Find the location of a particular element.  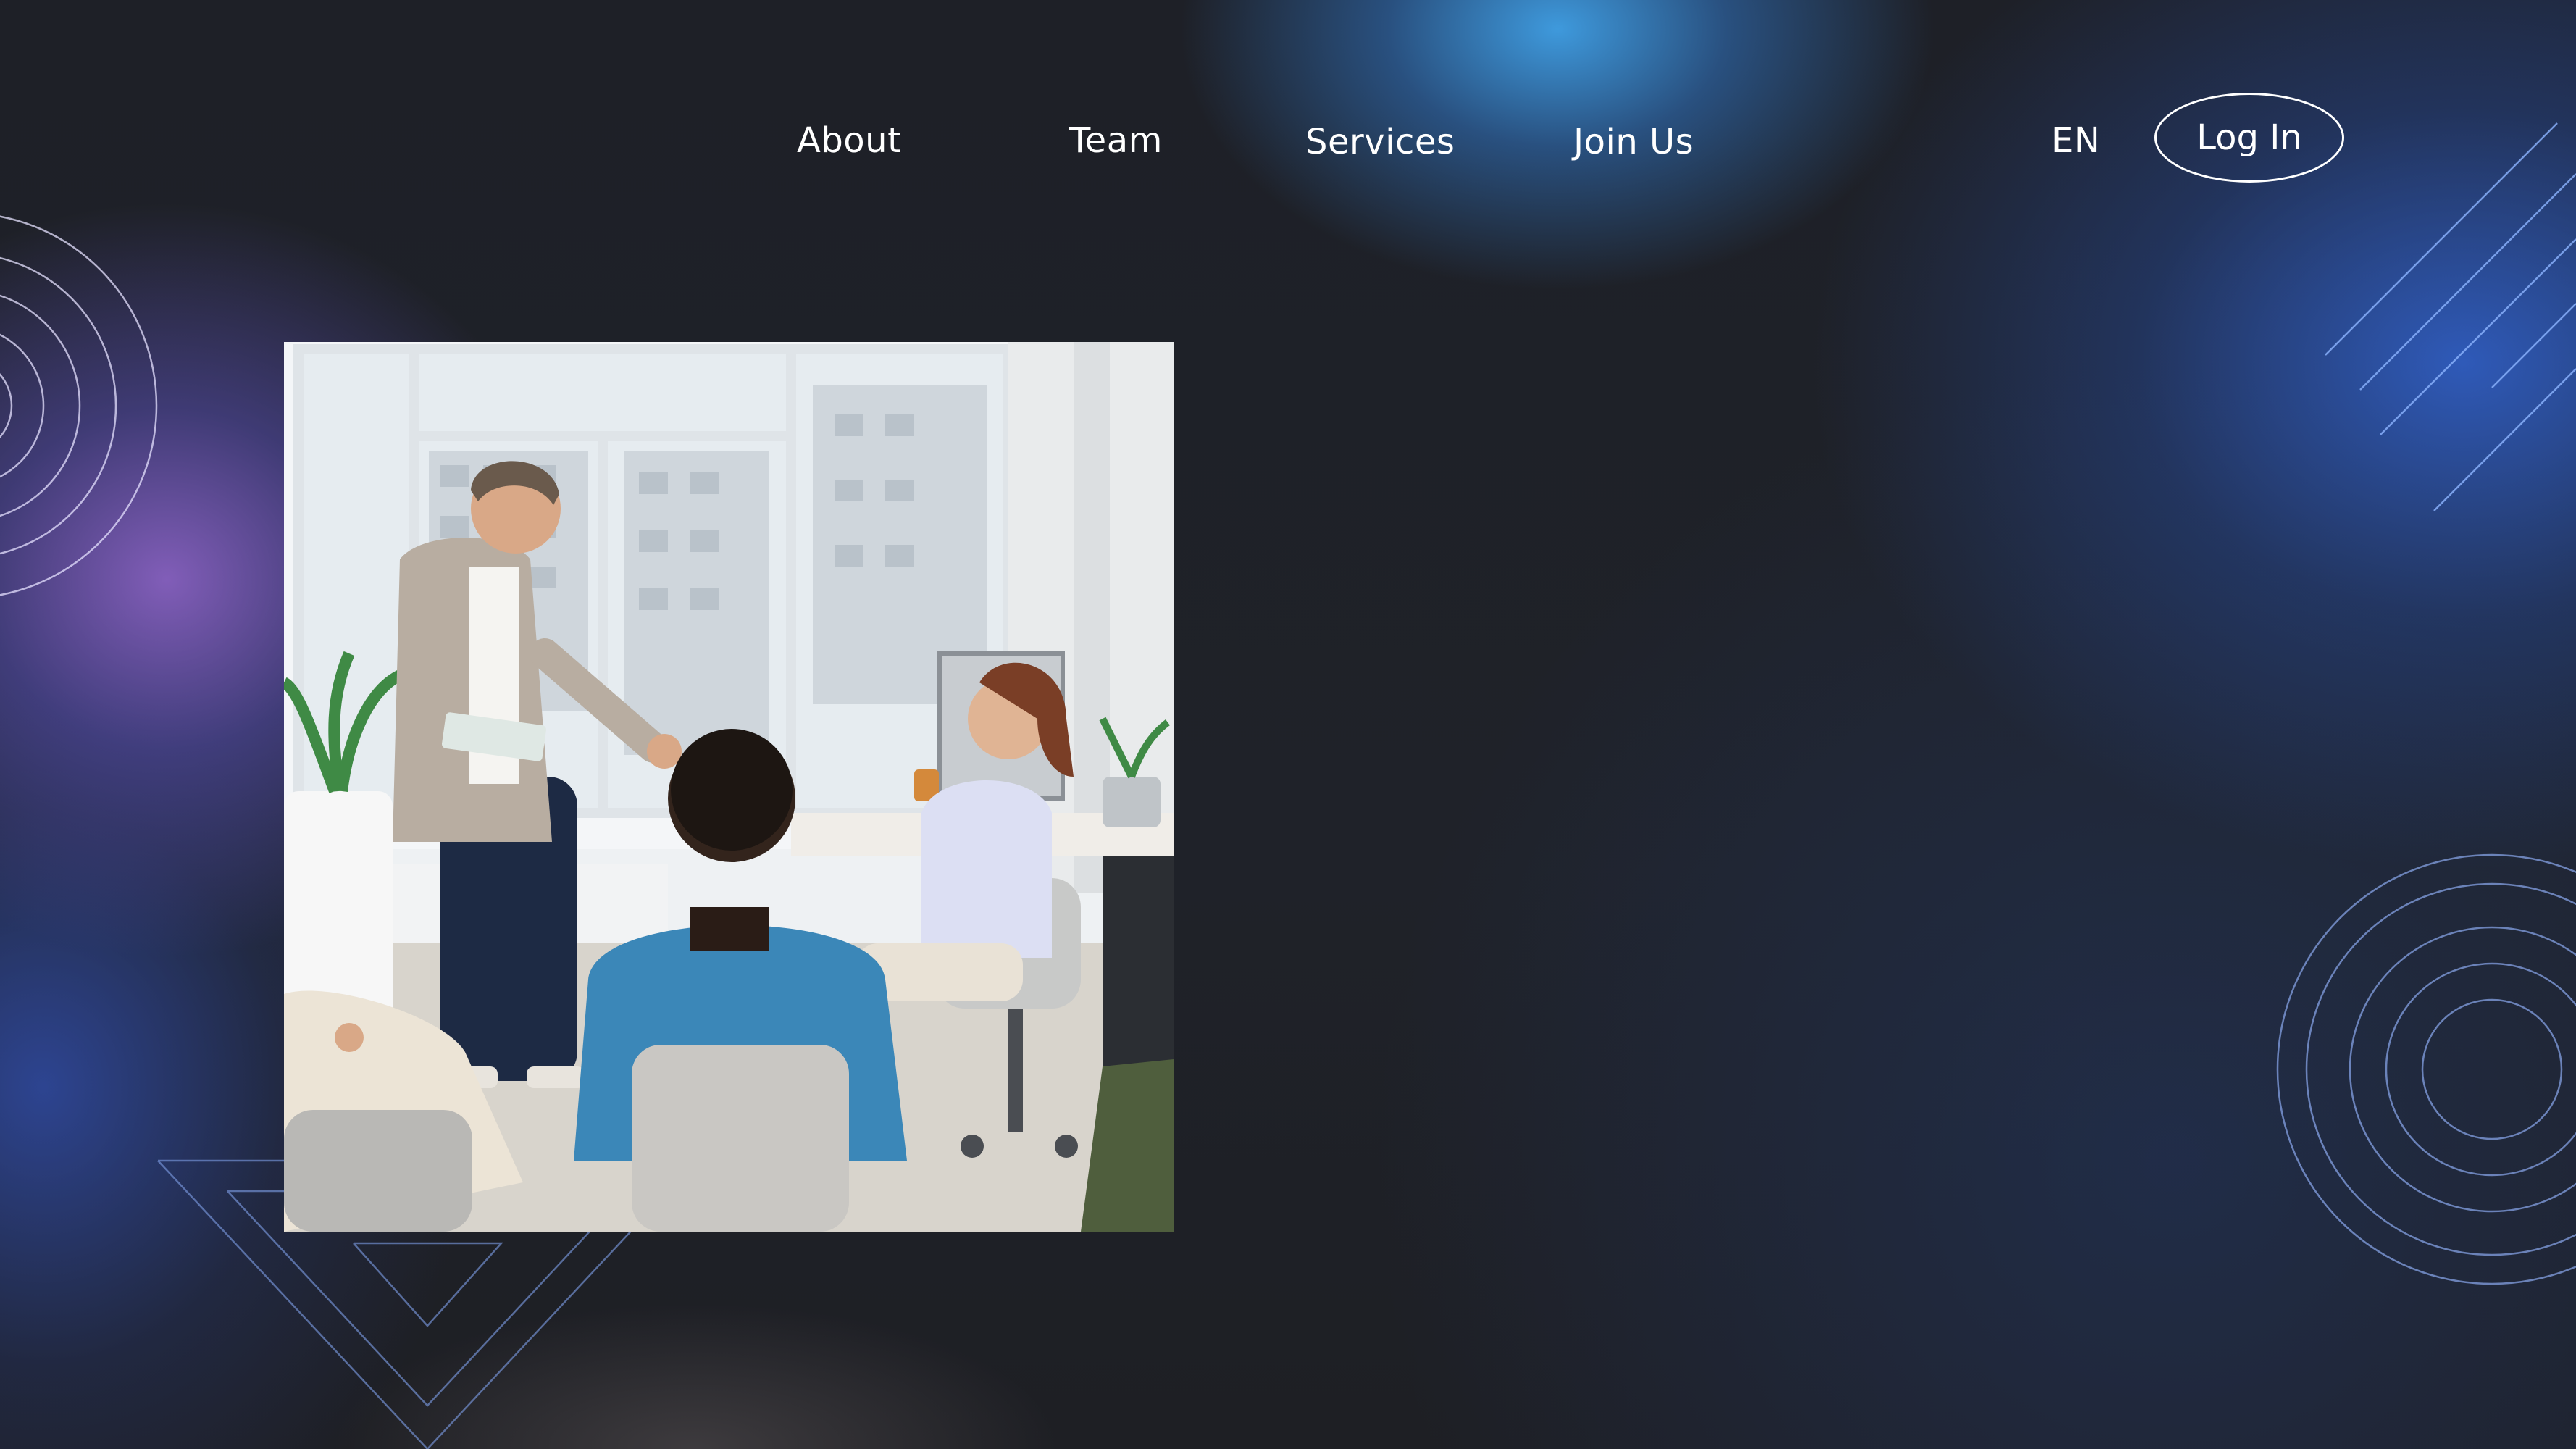

nav-services-link: Services is located at coordinates (1380, 142).